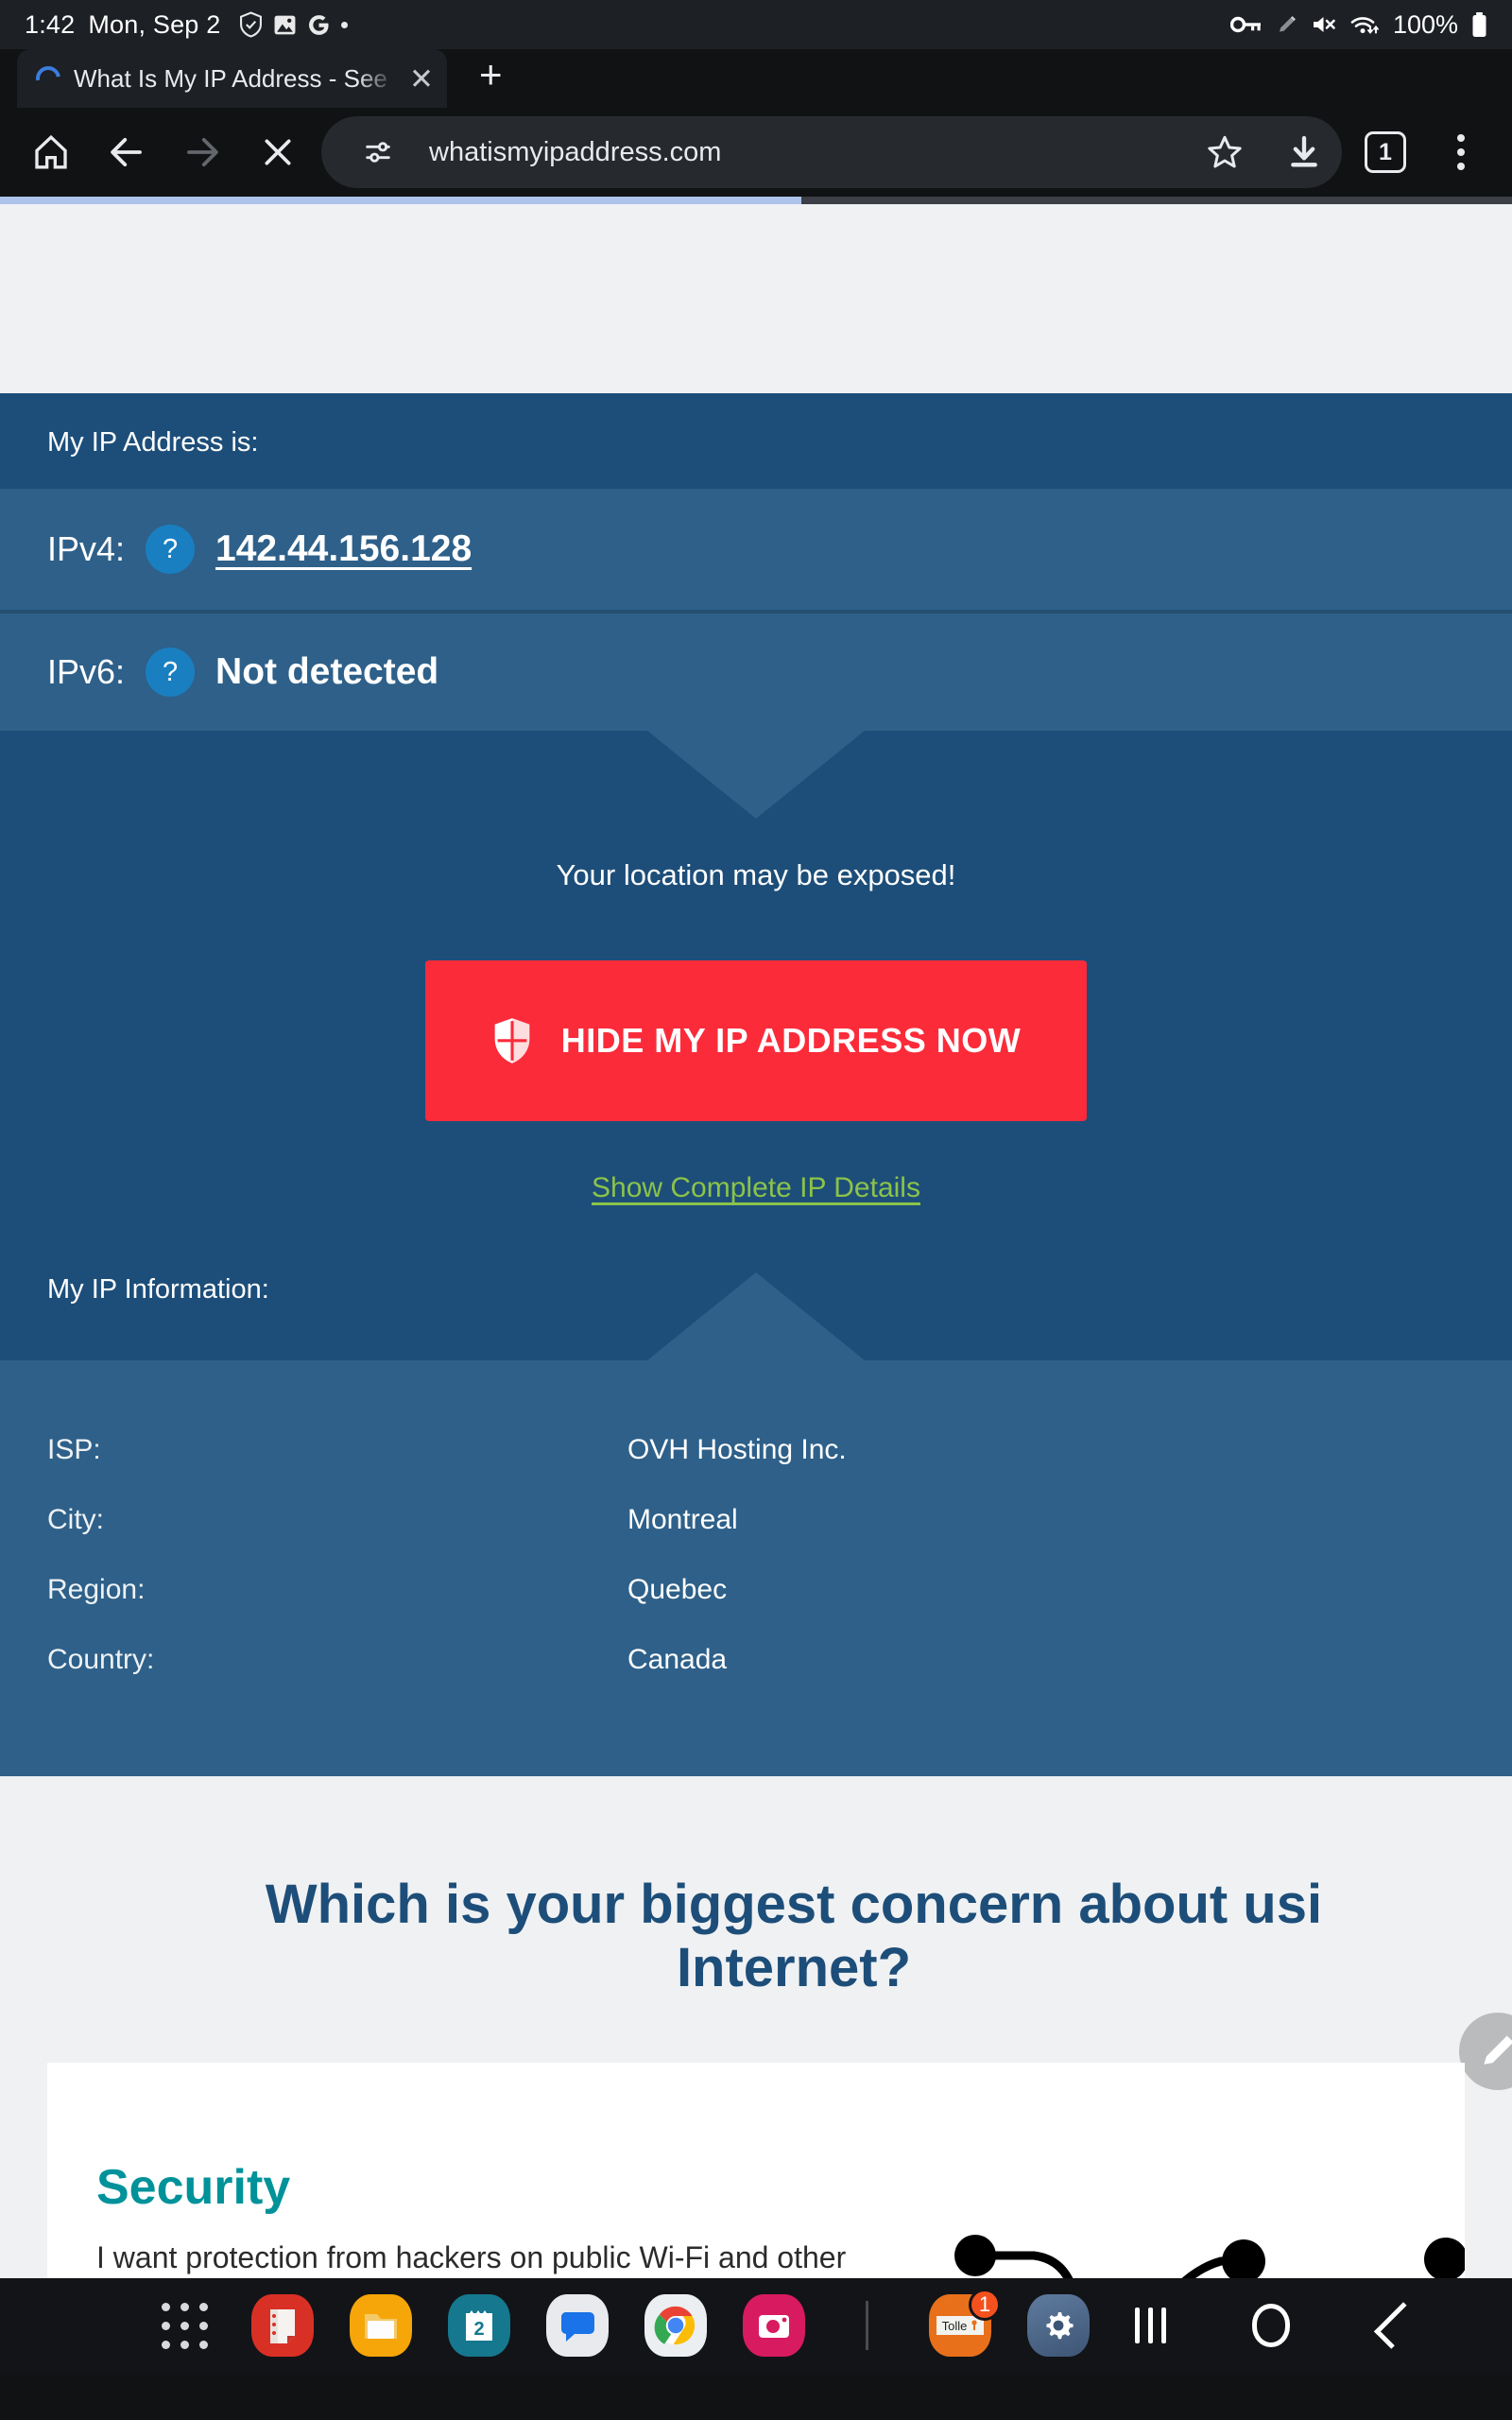  Describe the element at coordinates (1287, 24) in the screenshot. I see `pencil-icon` at that location.